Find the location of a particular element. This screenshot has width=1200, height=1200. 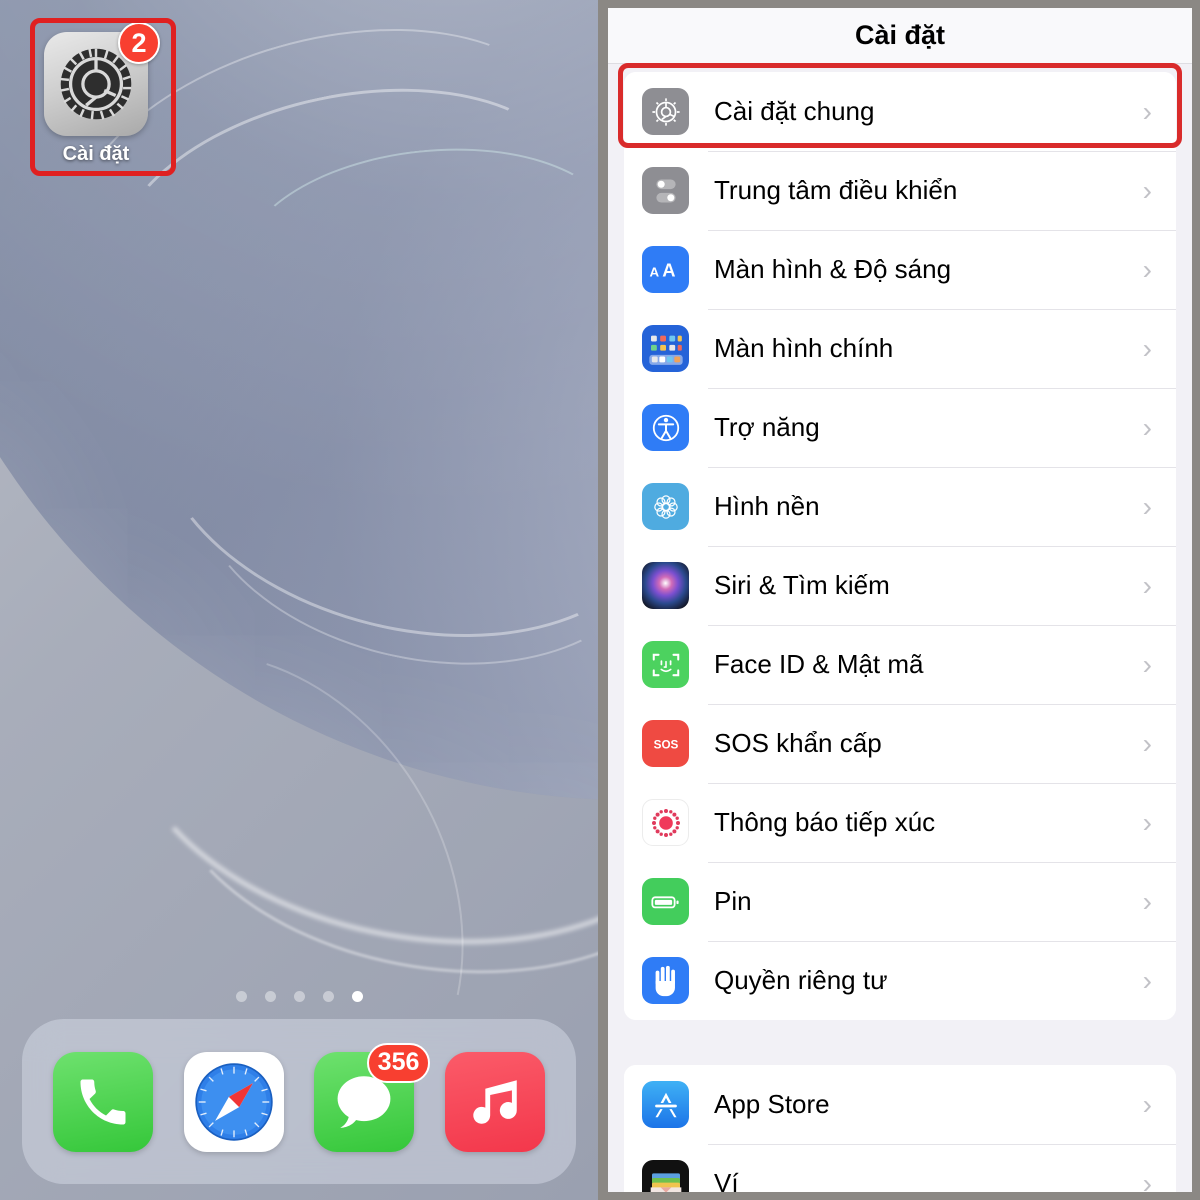

hand-icon is located at coordinates (665, 980).